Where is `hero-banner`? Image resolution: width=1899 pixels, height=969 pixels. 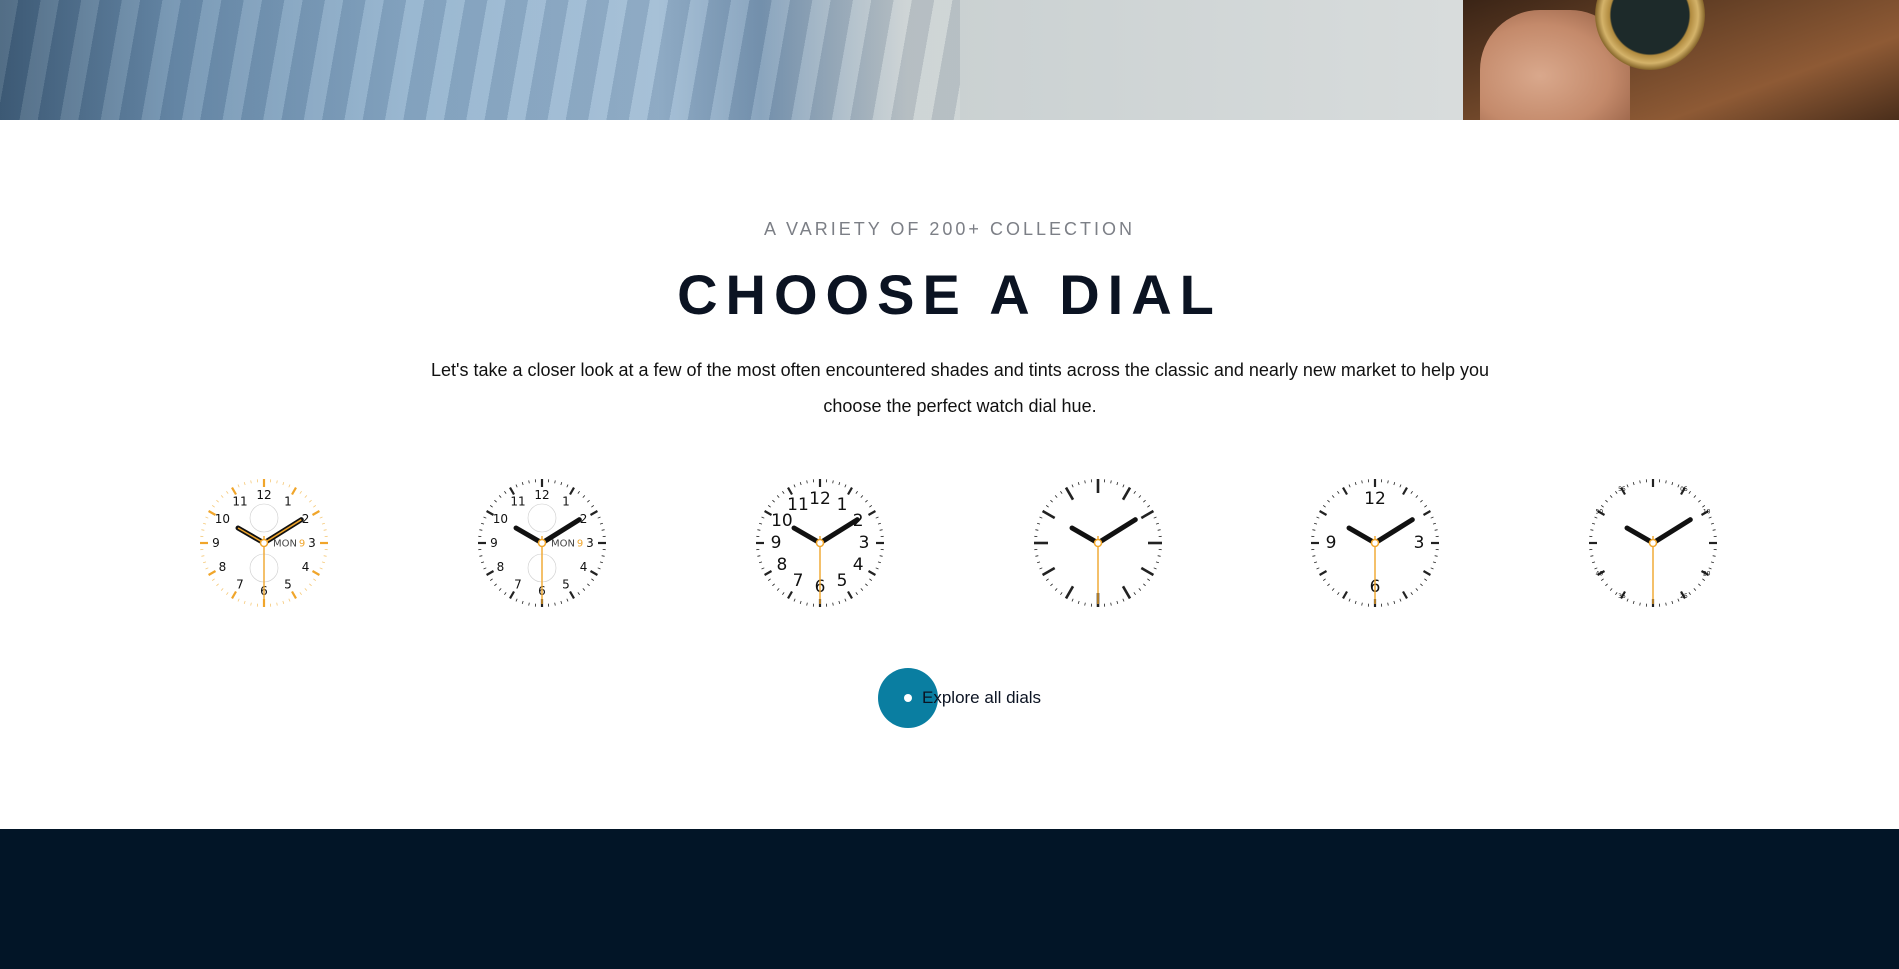
hero-banner is located at coordinates (949, 60).